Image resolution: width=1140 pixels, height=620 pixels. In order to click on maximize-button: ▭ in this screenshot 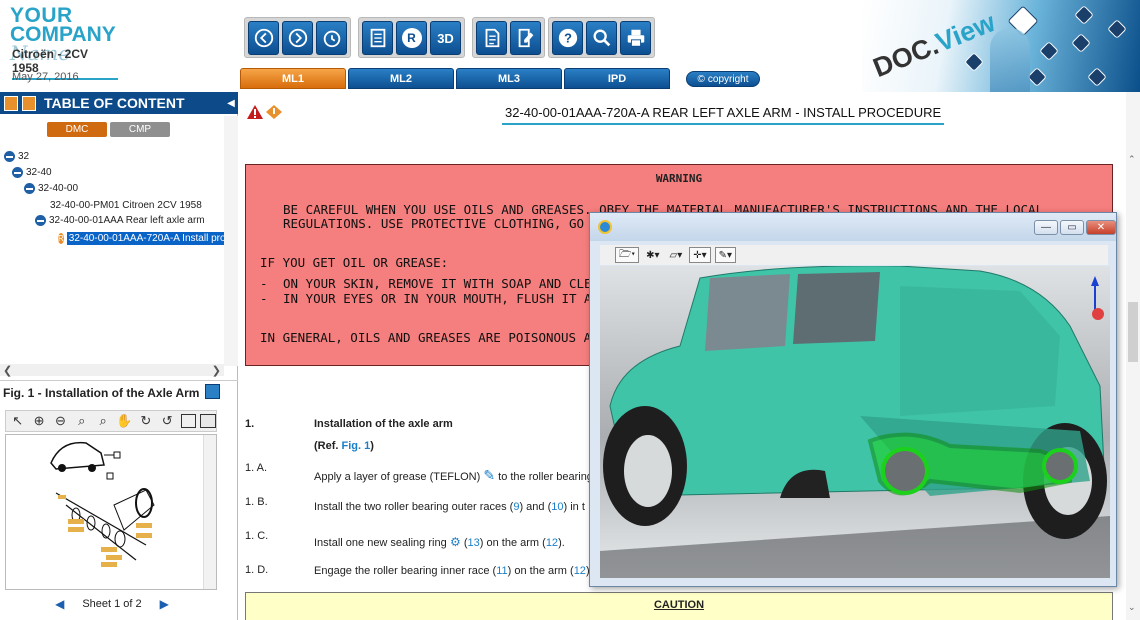, I will do `click(1072, 227)`.